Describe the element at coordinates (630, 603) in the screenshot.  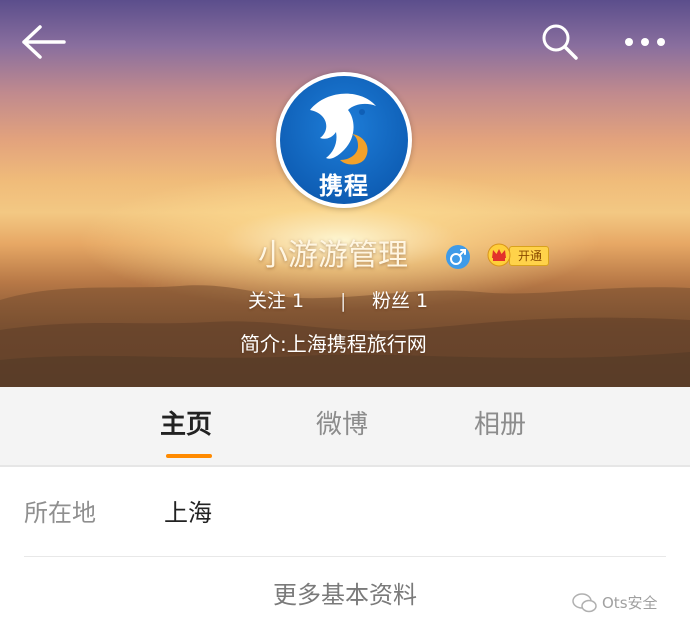
I see `watermark-text: Ots安全` at that location.